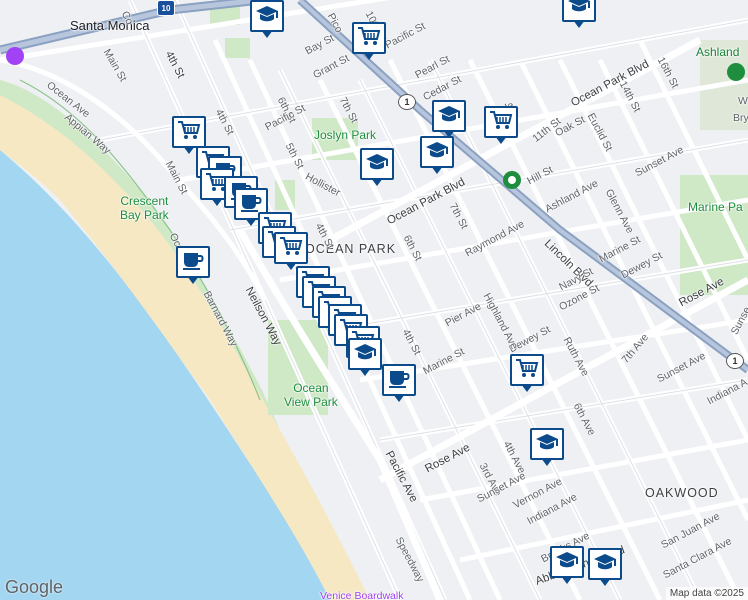 The image size is (748, 600). I want to click on place-label-santa-monica: Santa Monica, so click(110, 25).